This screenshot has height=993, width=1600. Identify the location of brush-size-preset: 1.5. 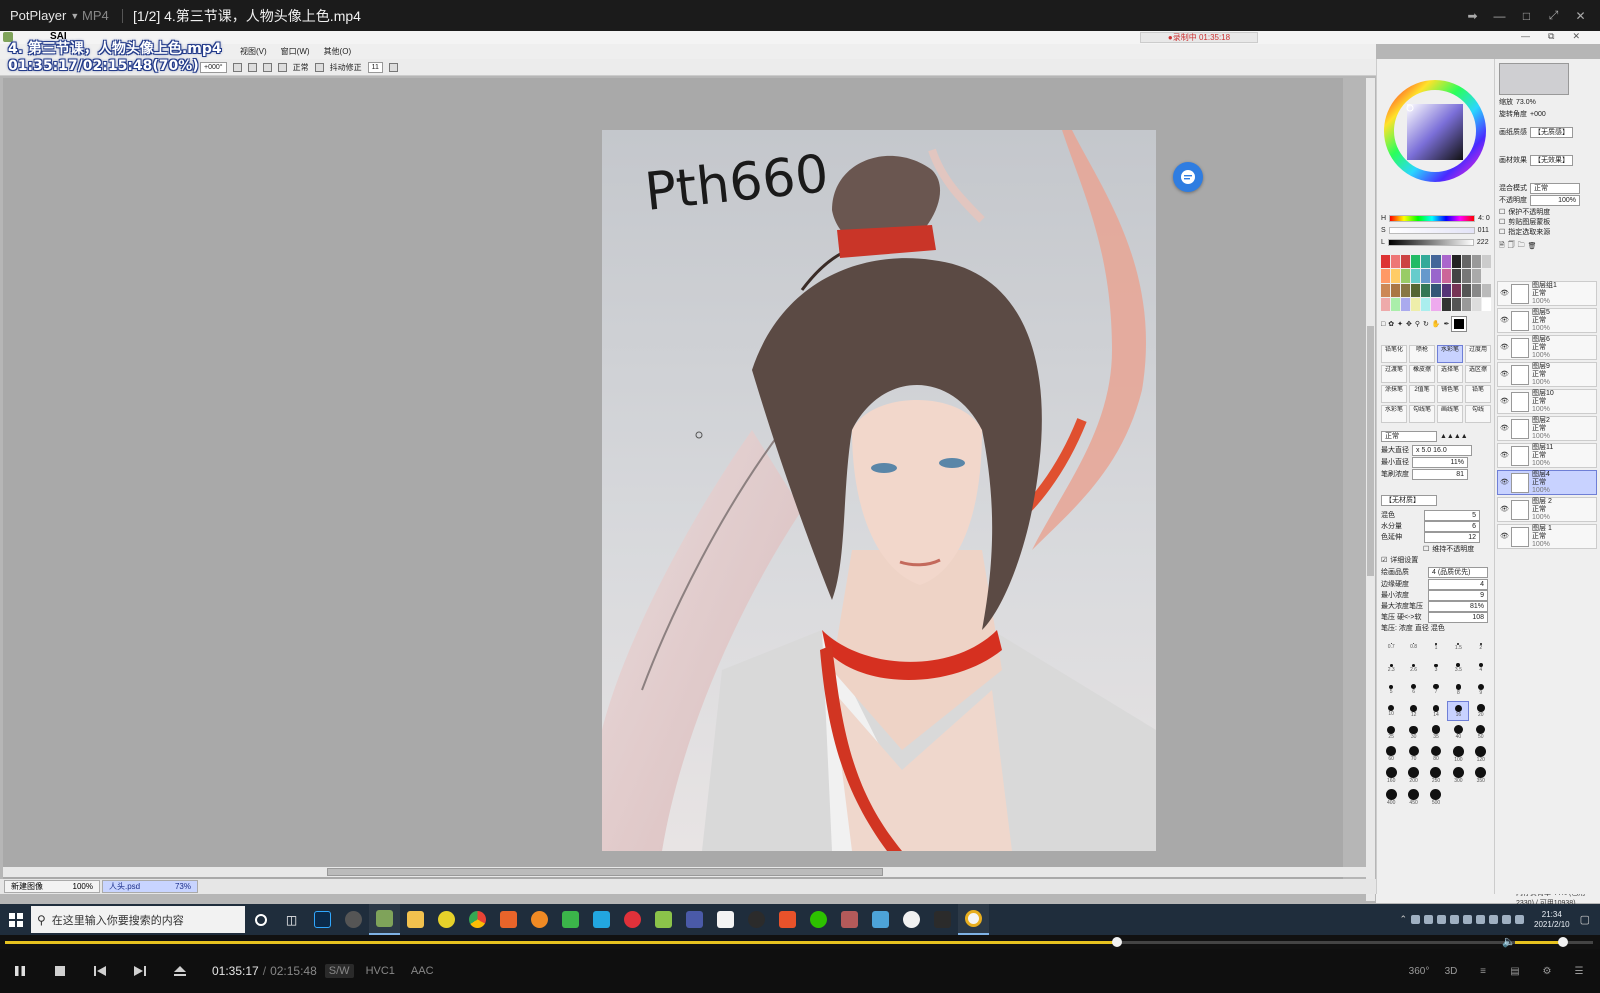
(1458, 647).